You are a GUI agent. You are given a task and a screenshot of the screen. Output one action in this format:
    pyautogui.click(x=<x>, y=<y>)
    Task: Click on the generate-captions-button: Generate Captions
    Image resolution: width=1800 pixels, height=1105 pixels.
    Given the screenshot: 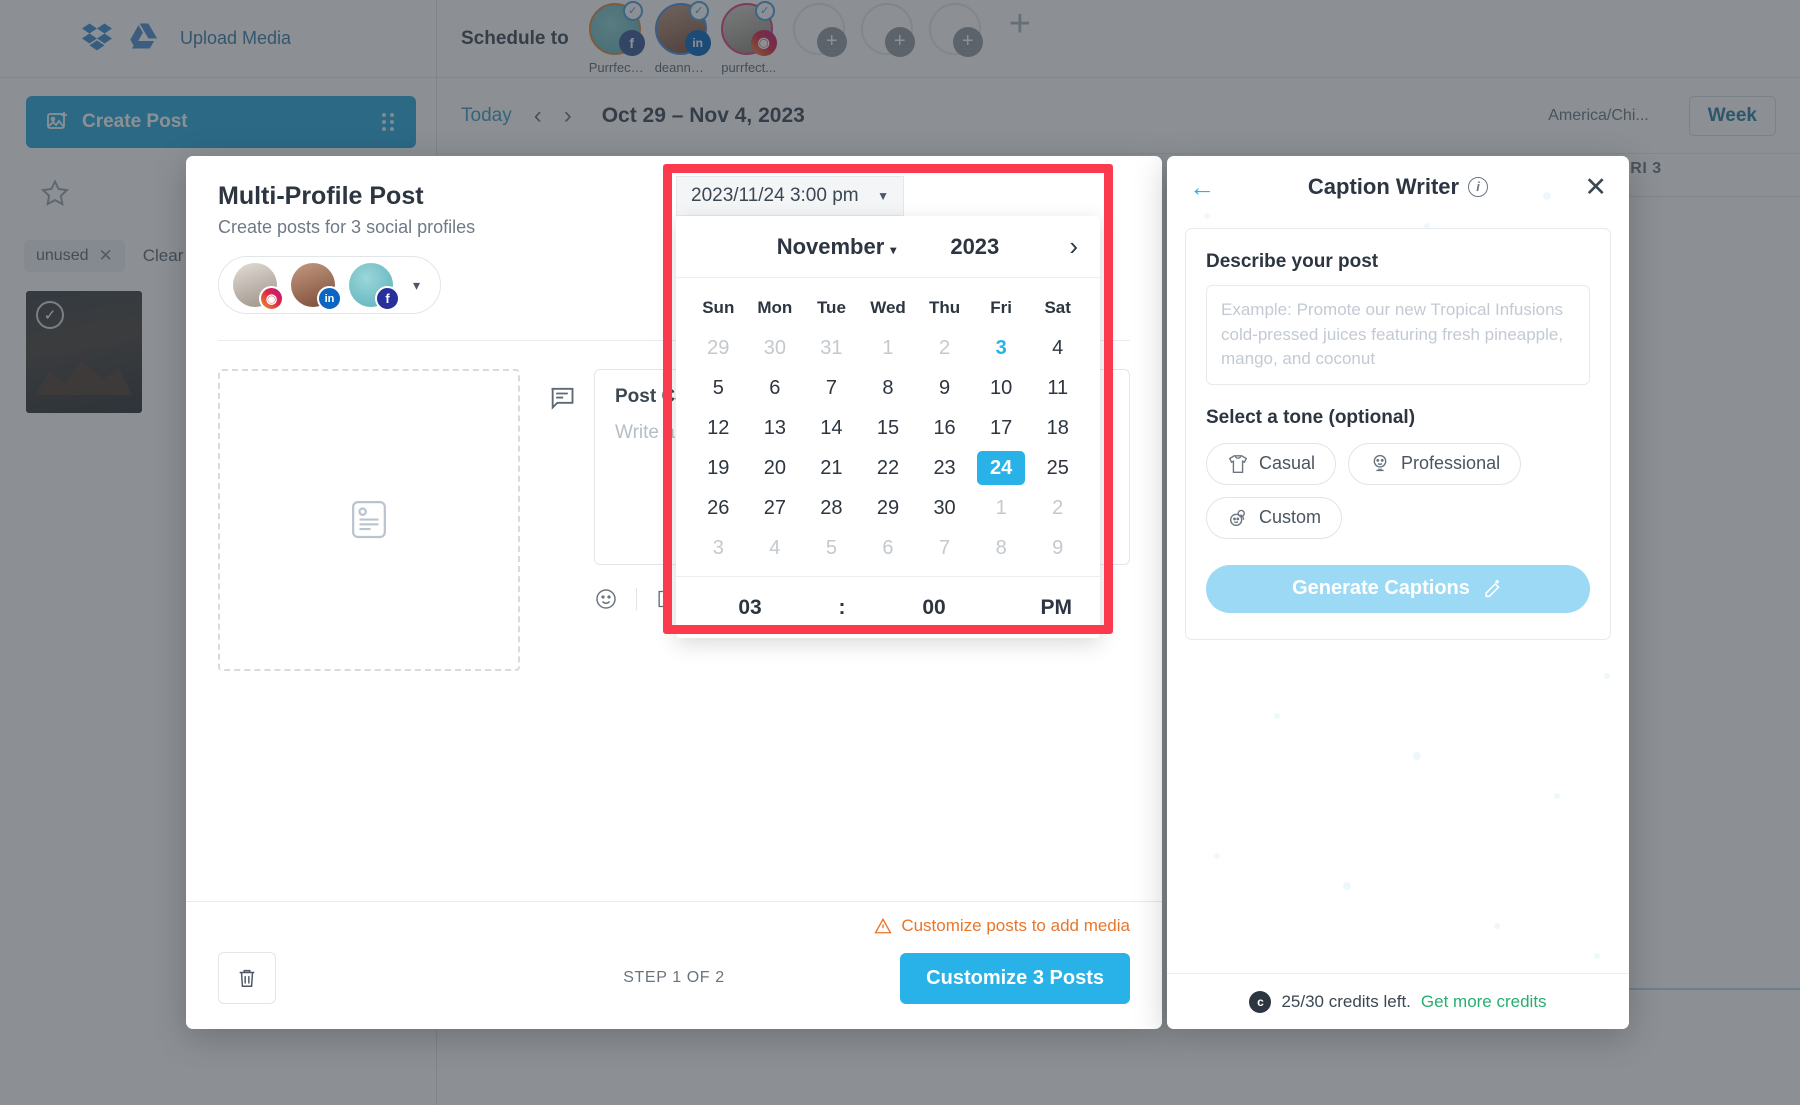 What is the action you would take?
    pyautogui.click(x=1398, y=588)
    